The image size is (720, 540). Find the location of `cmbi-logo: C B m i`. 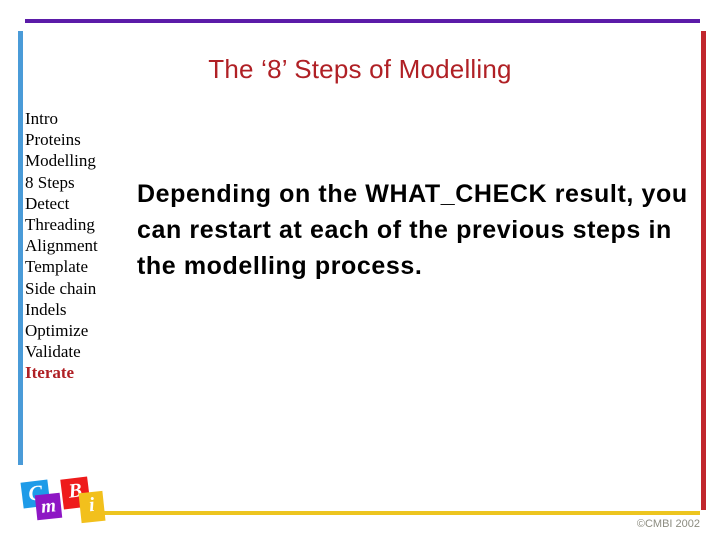

cmbi-logo: C B m i is located at coordinates (65, 500).